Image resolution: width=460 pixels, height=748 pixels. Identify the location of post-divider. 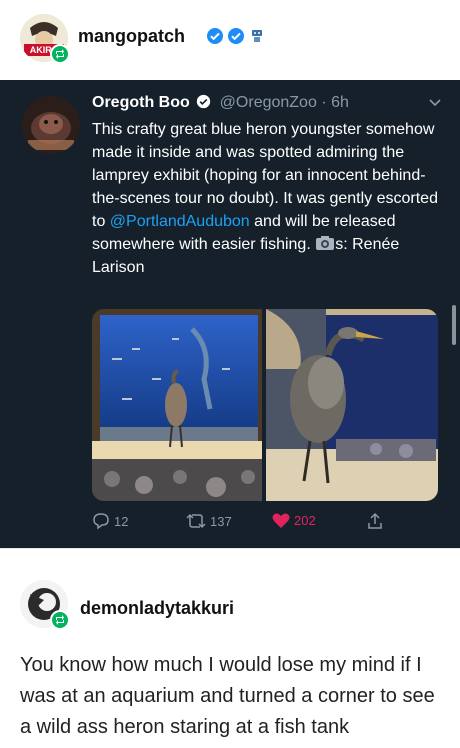
(230, 558).